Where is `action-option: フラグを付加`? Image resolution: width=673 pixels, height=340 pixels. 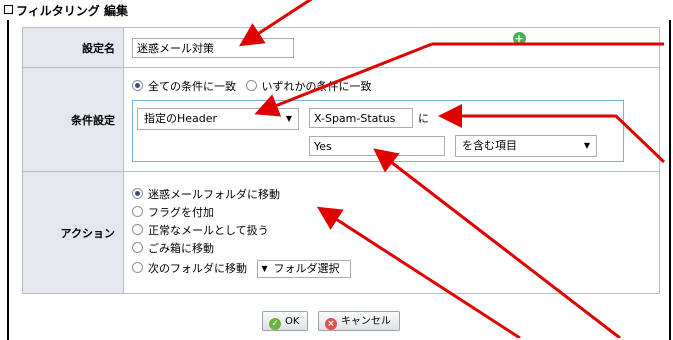 action-option: フラグを付加 is located at coordinates (395, 213).